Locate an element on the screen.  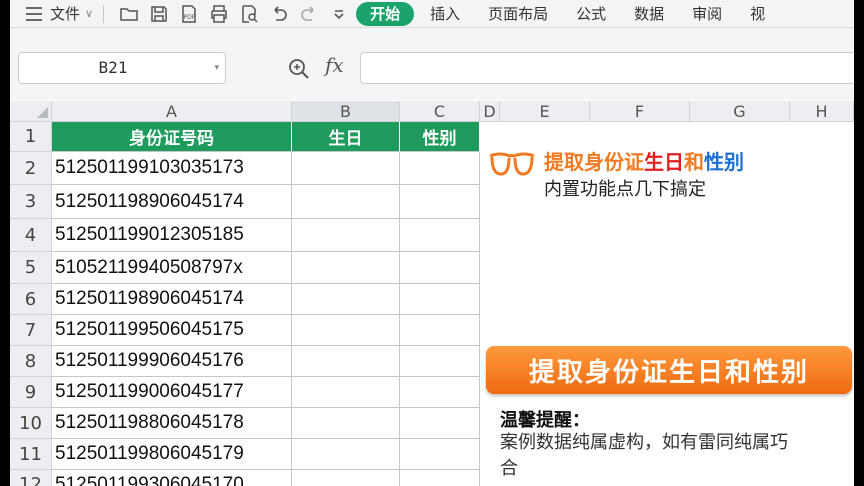
cell-b7 is located at coordinates (346, 330).